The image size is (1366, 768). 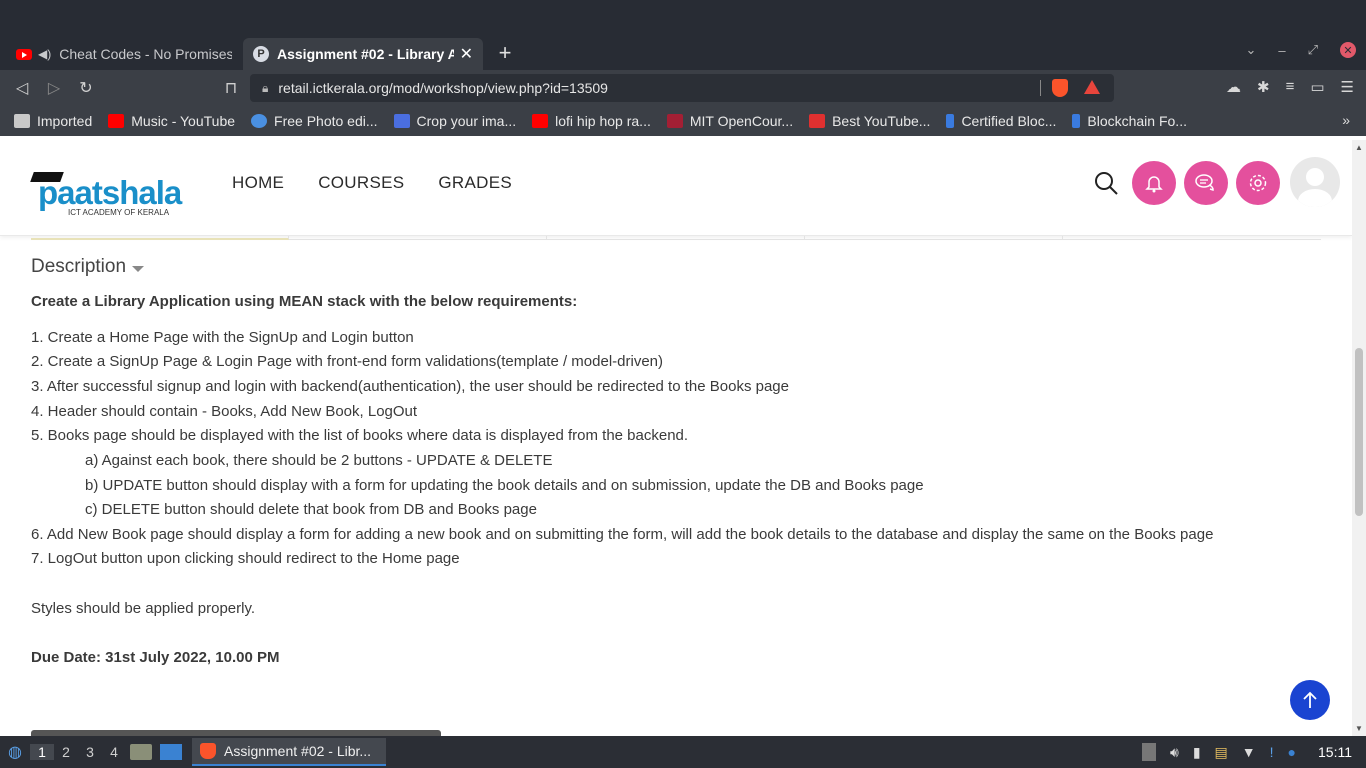 What do you see at coordinates (1106, 183) in the screenshot?
I see `search-icon` at bounding box center [1106, 183].